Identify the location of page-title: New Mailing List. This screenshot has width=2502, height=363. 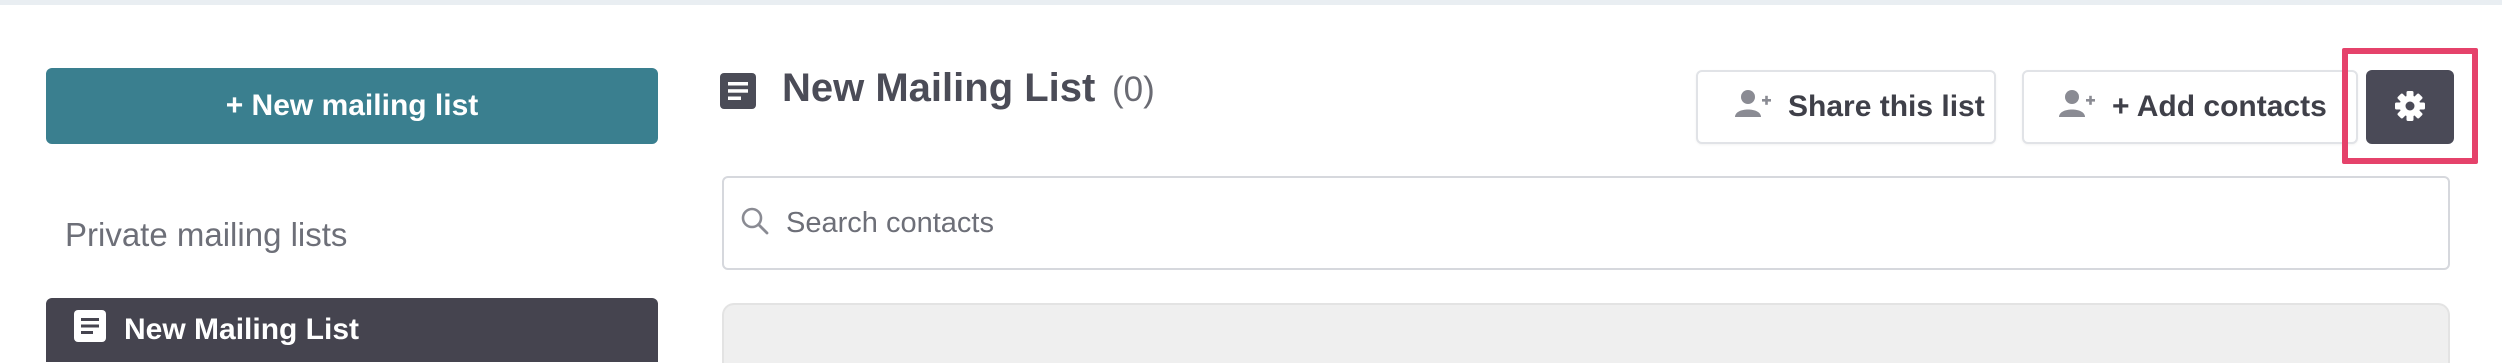
(939, 88).